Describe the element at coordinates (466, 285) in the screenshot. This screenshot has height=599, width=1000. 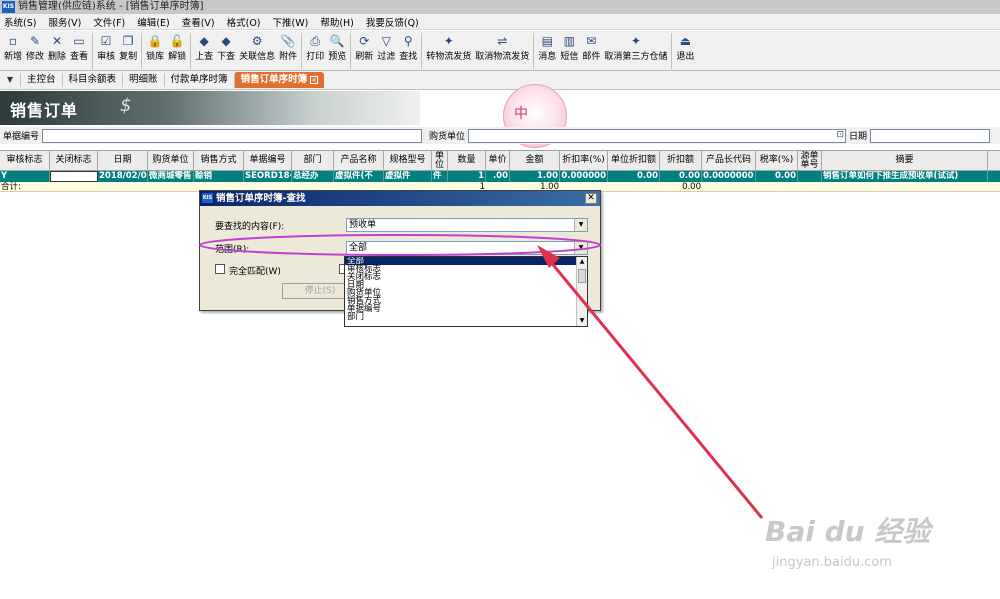
I see `dropdown-option: 日期` at that location.